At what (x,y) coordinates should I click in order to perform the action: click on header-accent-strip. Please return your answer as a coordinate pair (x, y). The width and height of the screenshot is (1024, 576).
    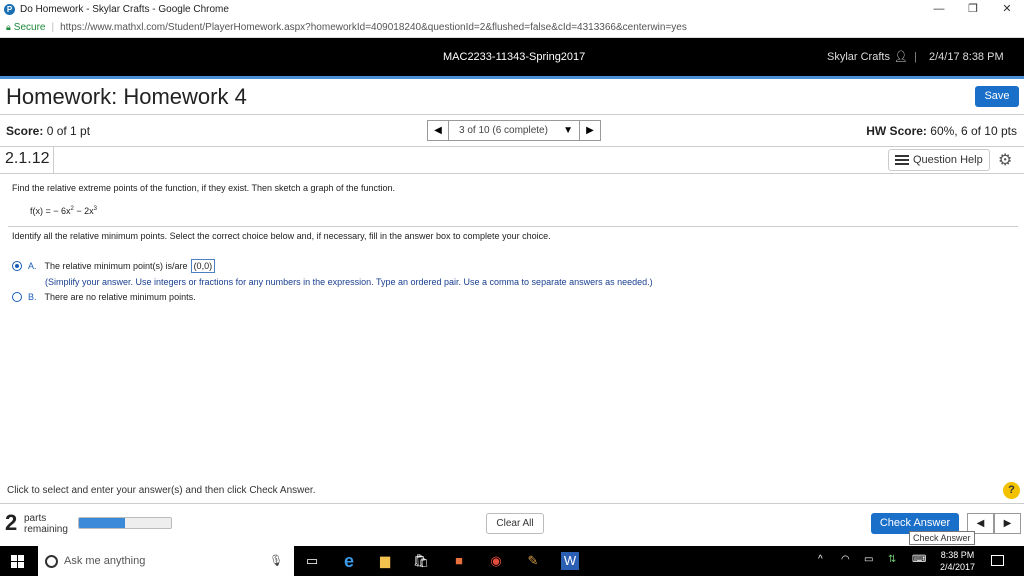
    Looking at the image, I should click on (512, 77).